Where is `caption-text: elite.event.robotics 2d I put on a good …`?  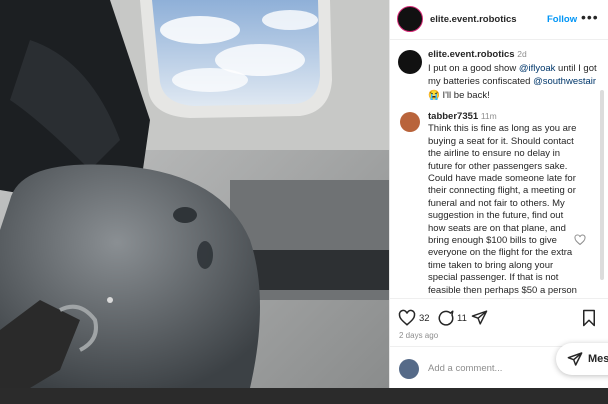 caption-text: elite.event.robotics 2d I put on a good … is located at coordinates (515, 75).